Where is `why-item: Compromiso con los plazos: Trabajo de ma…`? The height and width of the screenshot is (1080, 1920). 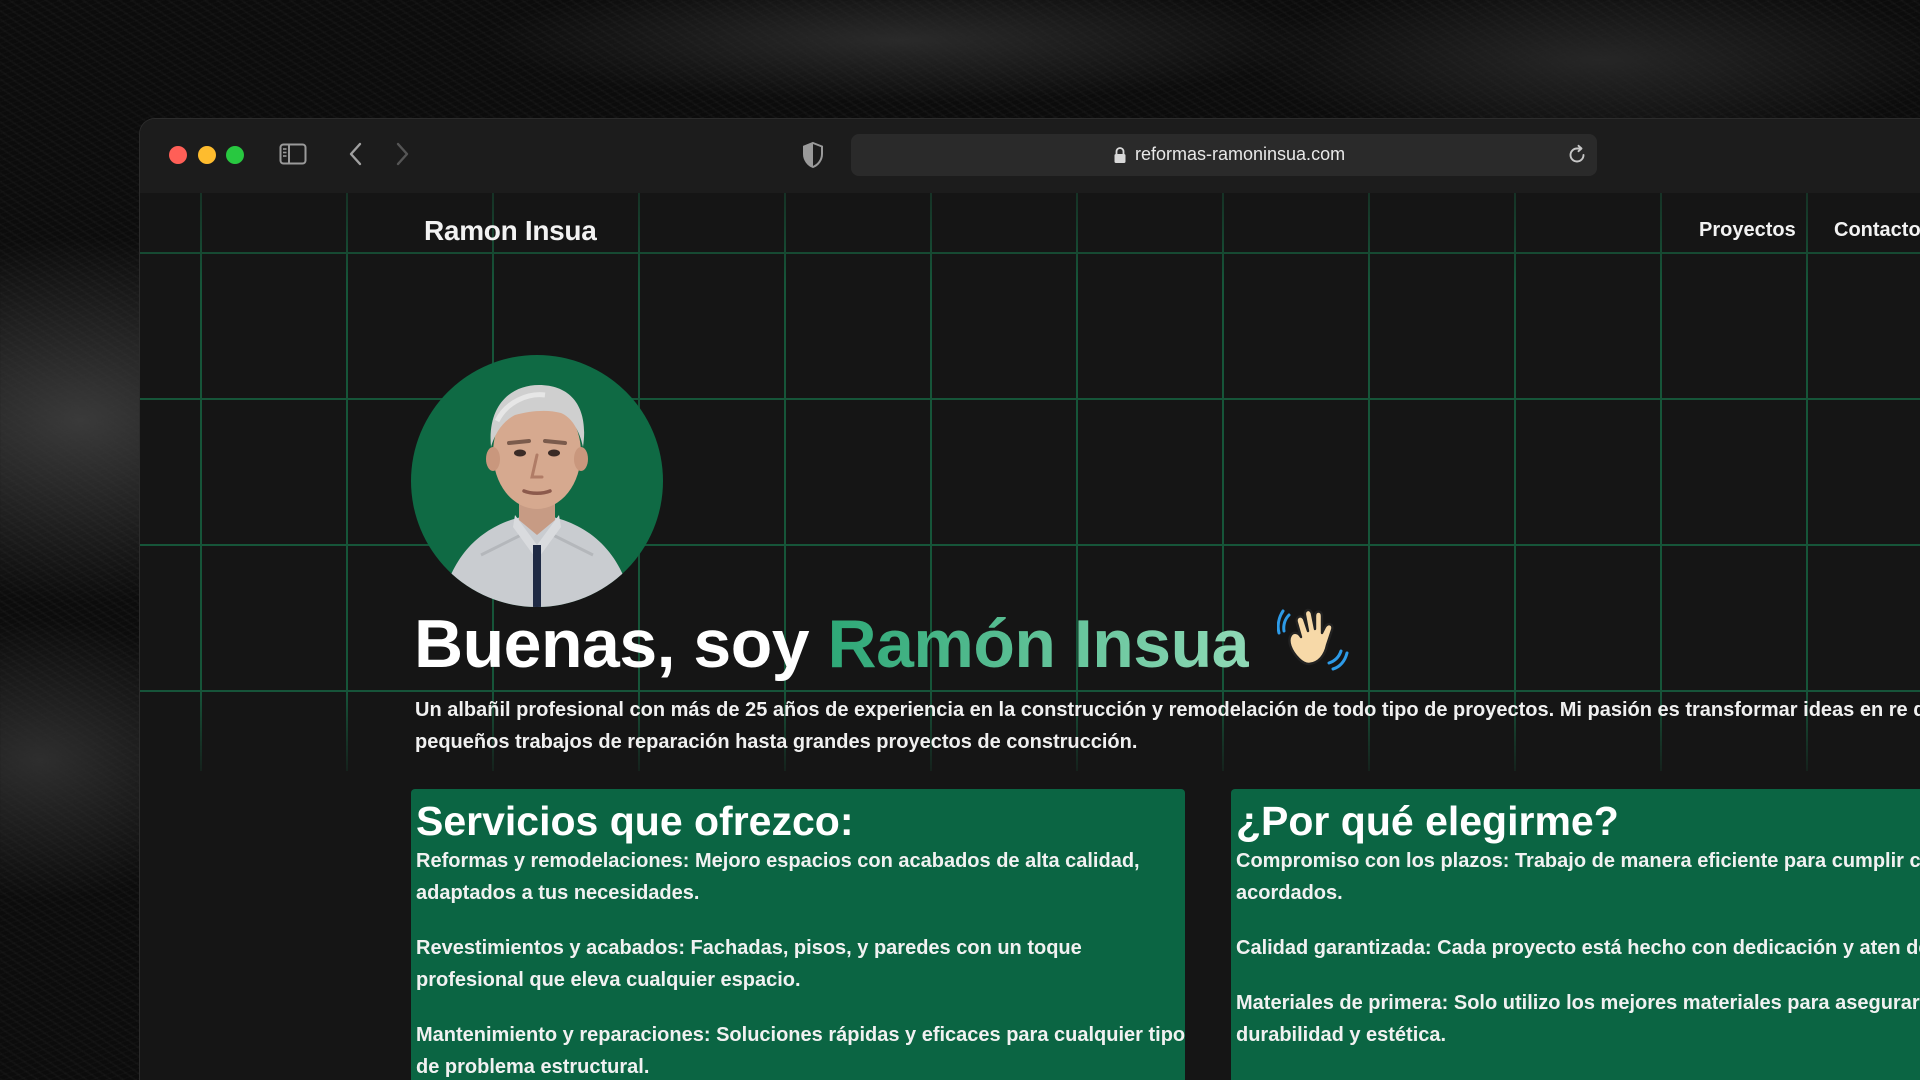 why-item: Compromiso con los plazos: Trabajo de ma… is located at coordinates (1578, 877).